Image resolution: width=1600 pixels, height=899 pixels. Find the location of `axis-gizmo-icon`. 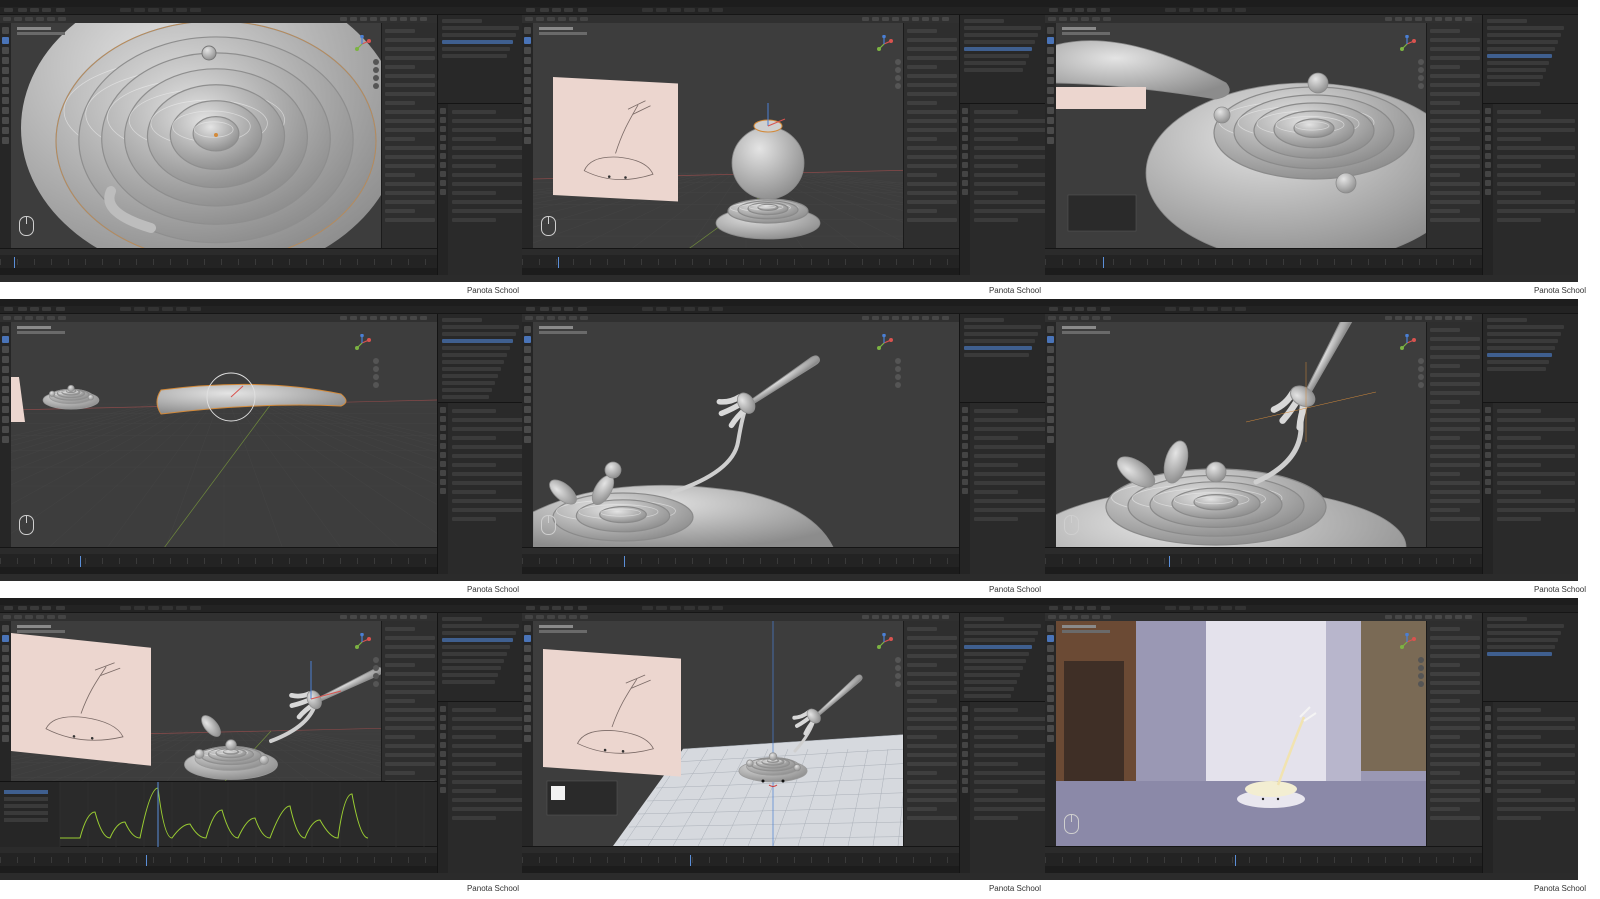

axis-gizmo-icon is located at coordinates (884, 343).